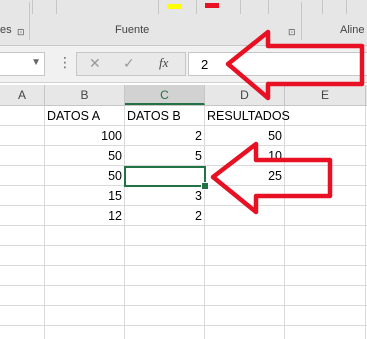 The image size is (367, 339). Describe the element at coordinates (271, 178) in the screenshot. I see `arrow-annotation-cell` at that location.